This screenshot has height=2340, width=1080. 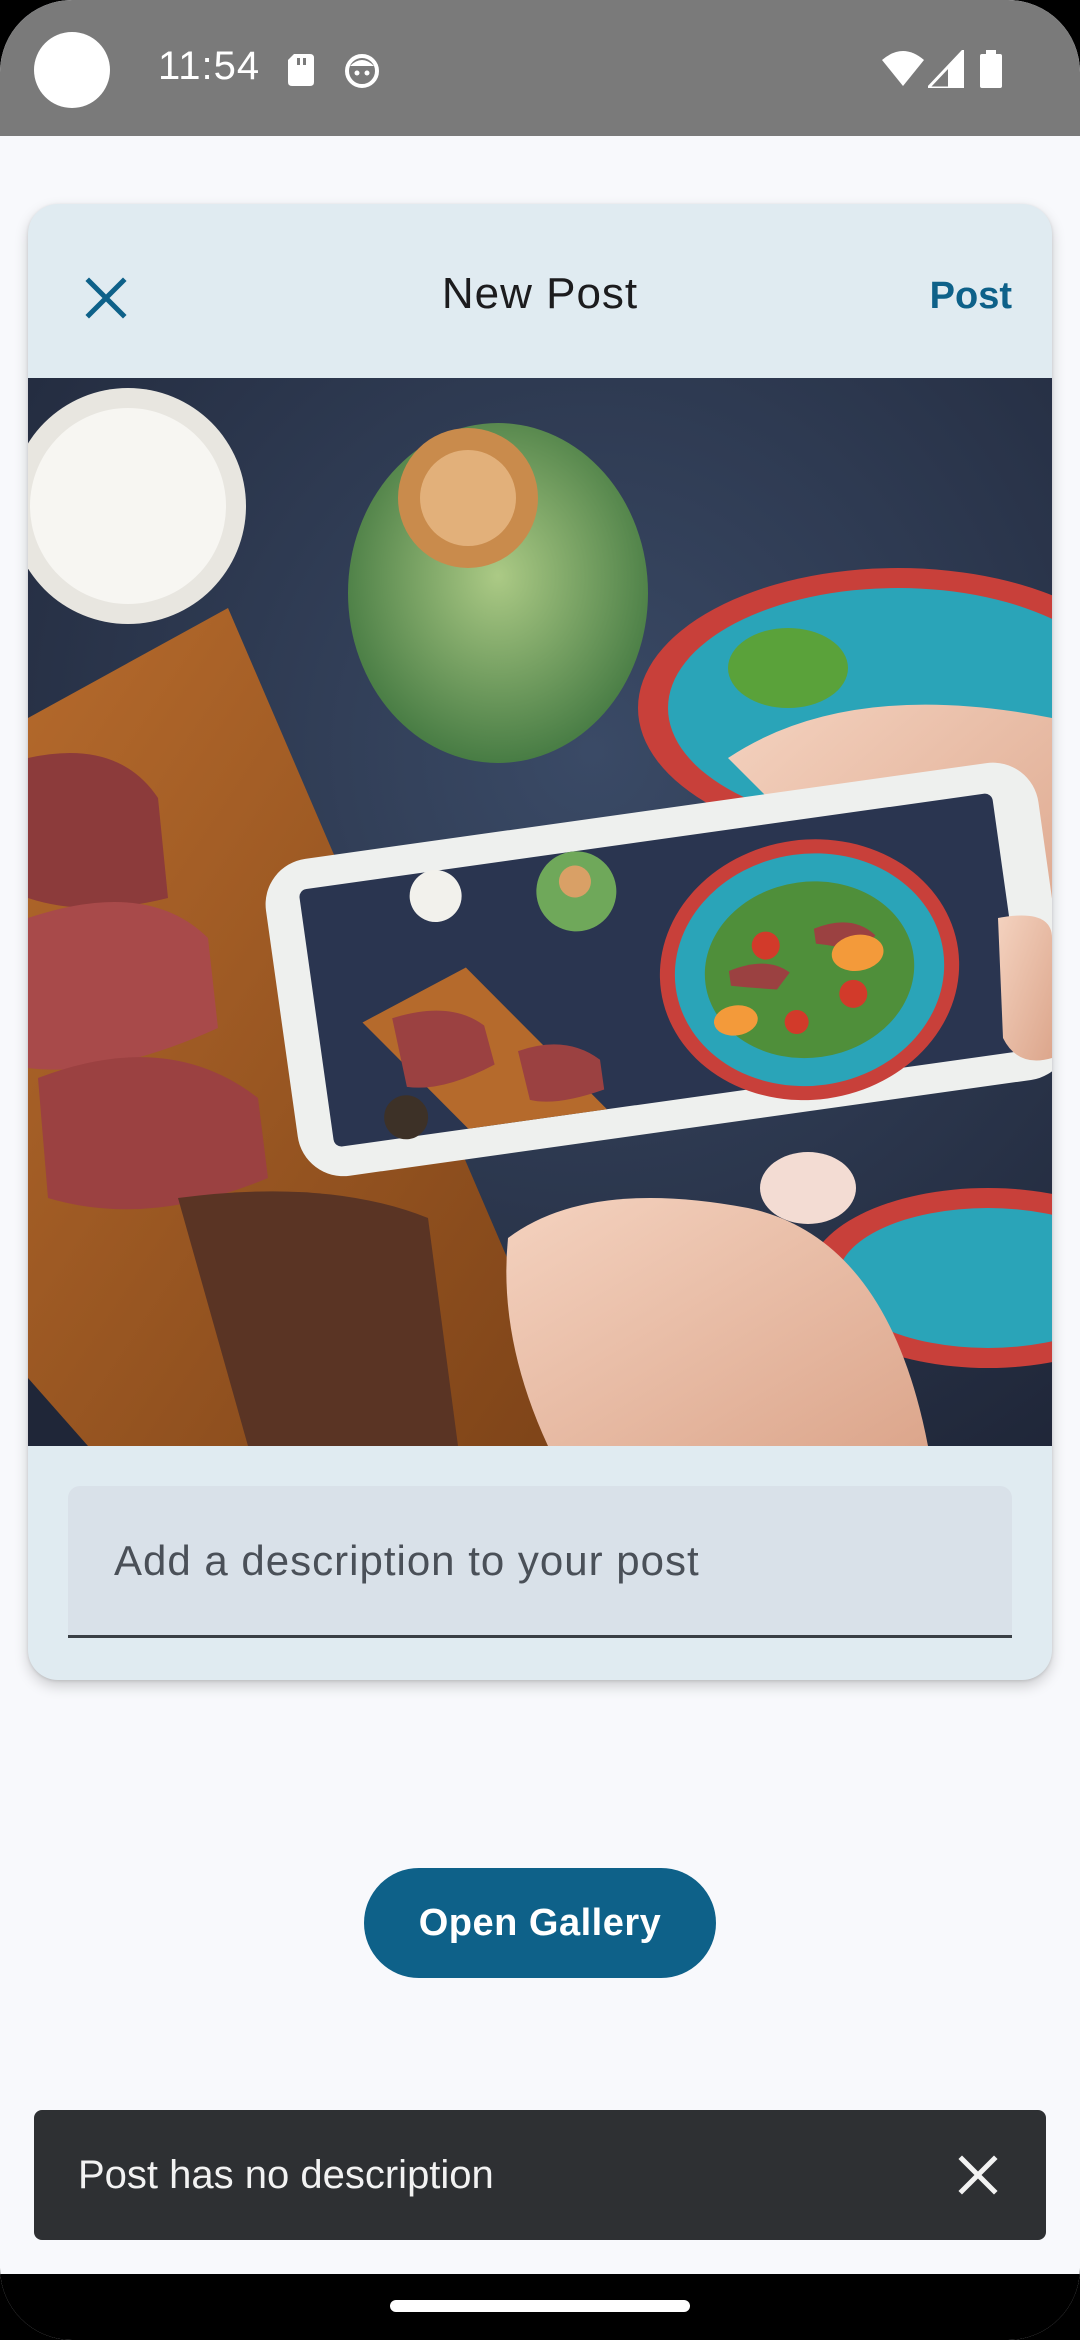 I want to click on signal-icon, so click(x=946, y=69).